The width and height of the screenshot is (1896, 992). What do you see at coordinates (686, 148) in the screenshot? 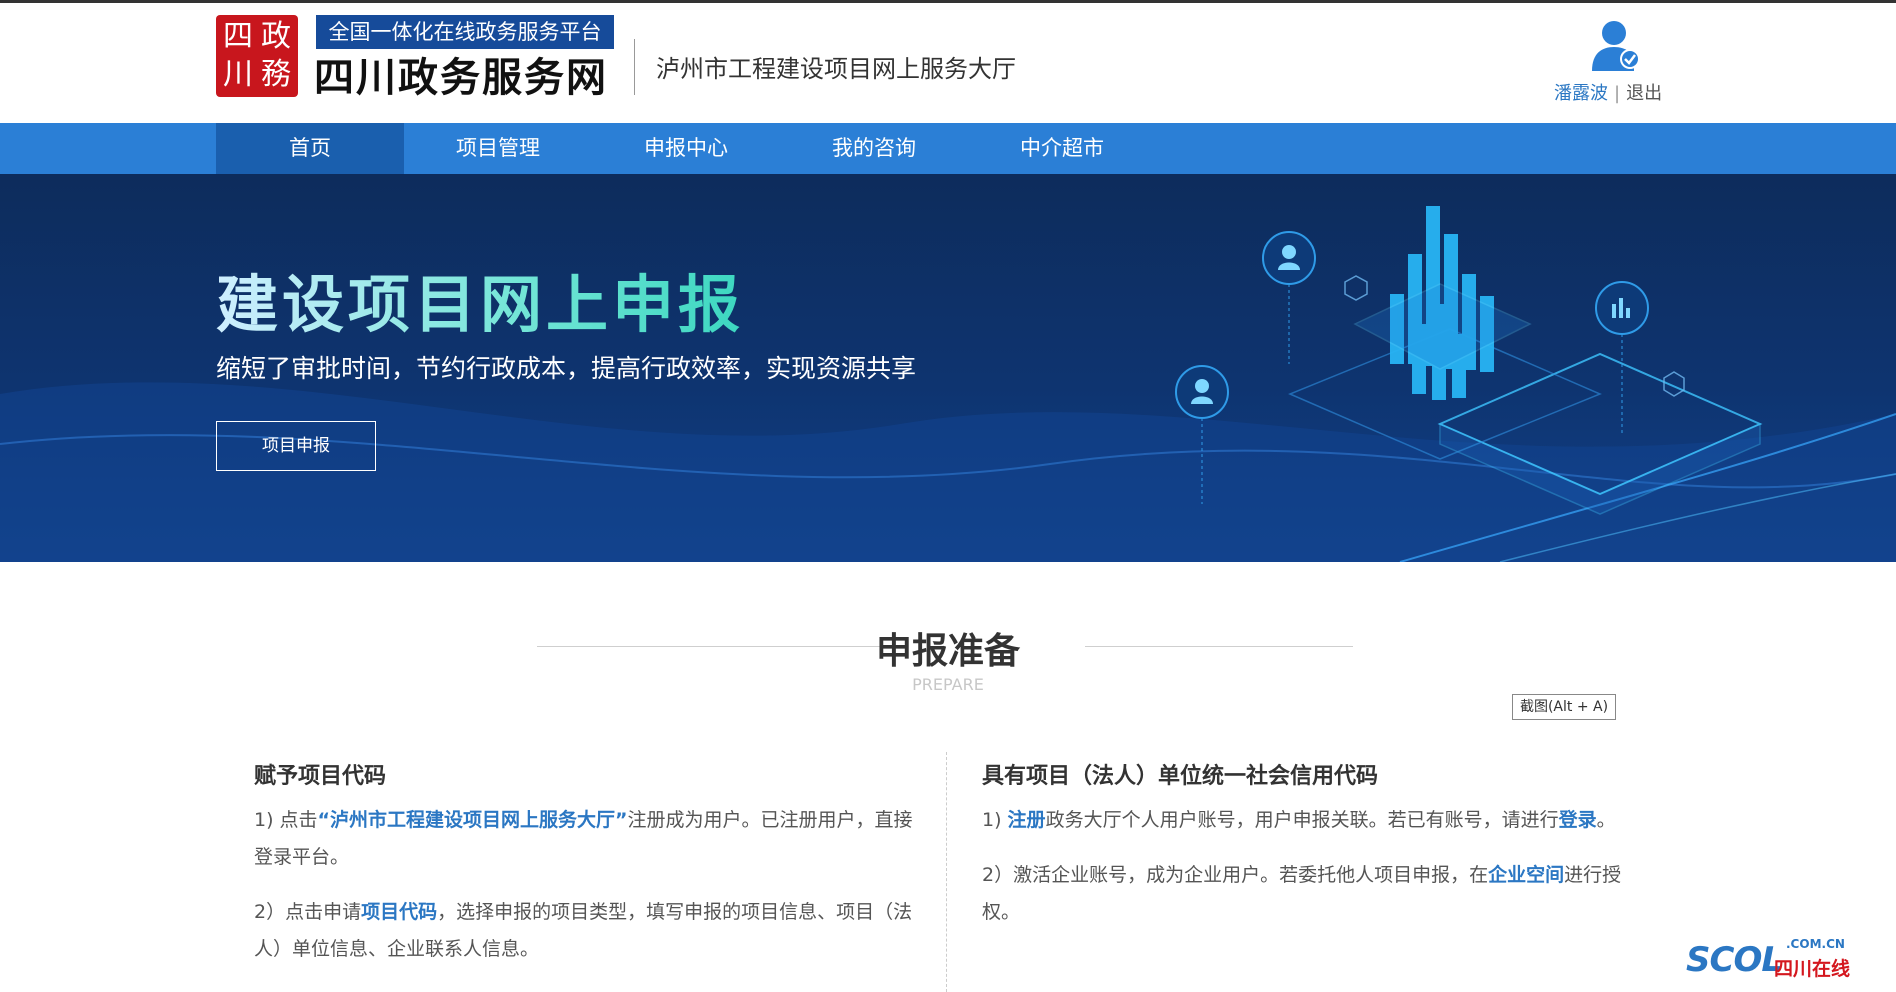
I see `nav-item-application-center: 申报中心` at bounding box center [686, 148].